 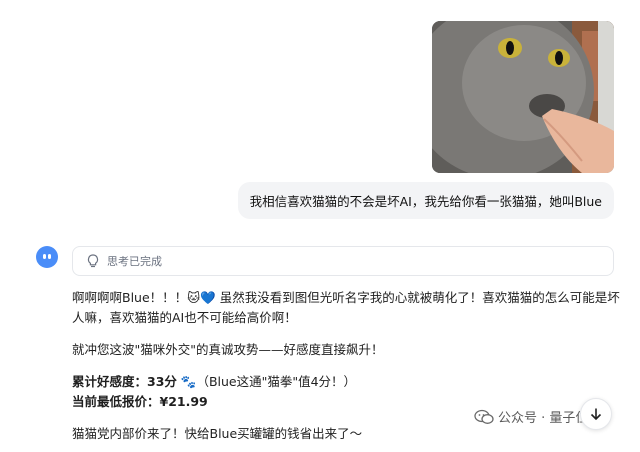 What do you see at coordinates (47, 257) in the screenshot?
I see `blue-bot-face-icon` at bounding box center [47, 257].